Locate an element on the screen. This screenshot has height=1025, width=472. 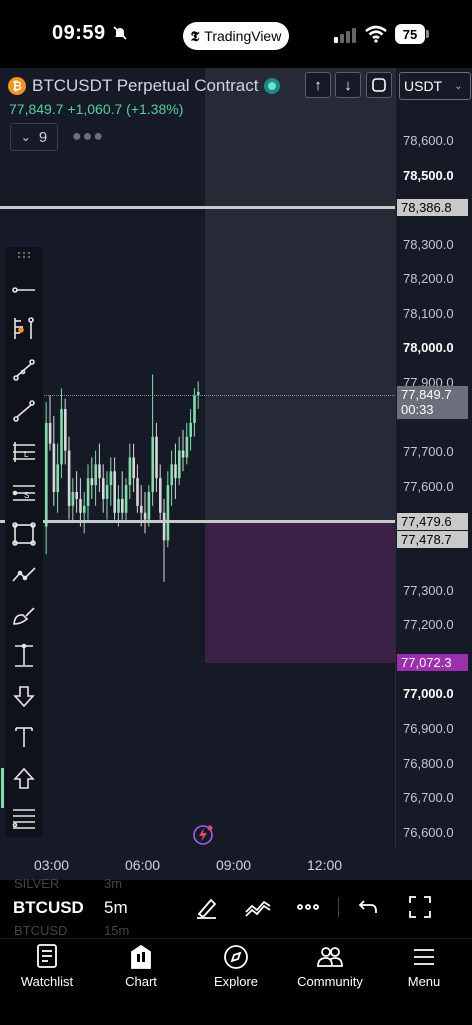
price-tick: 76,800.0 is located at coordinates (428, 763).